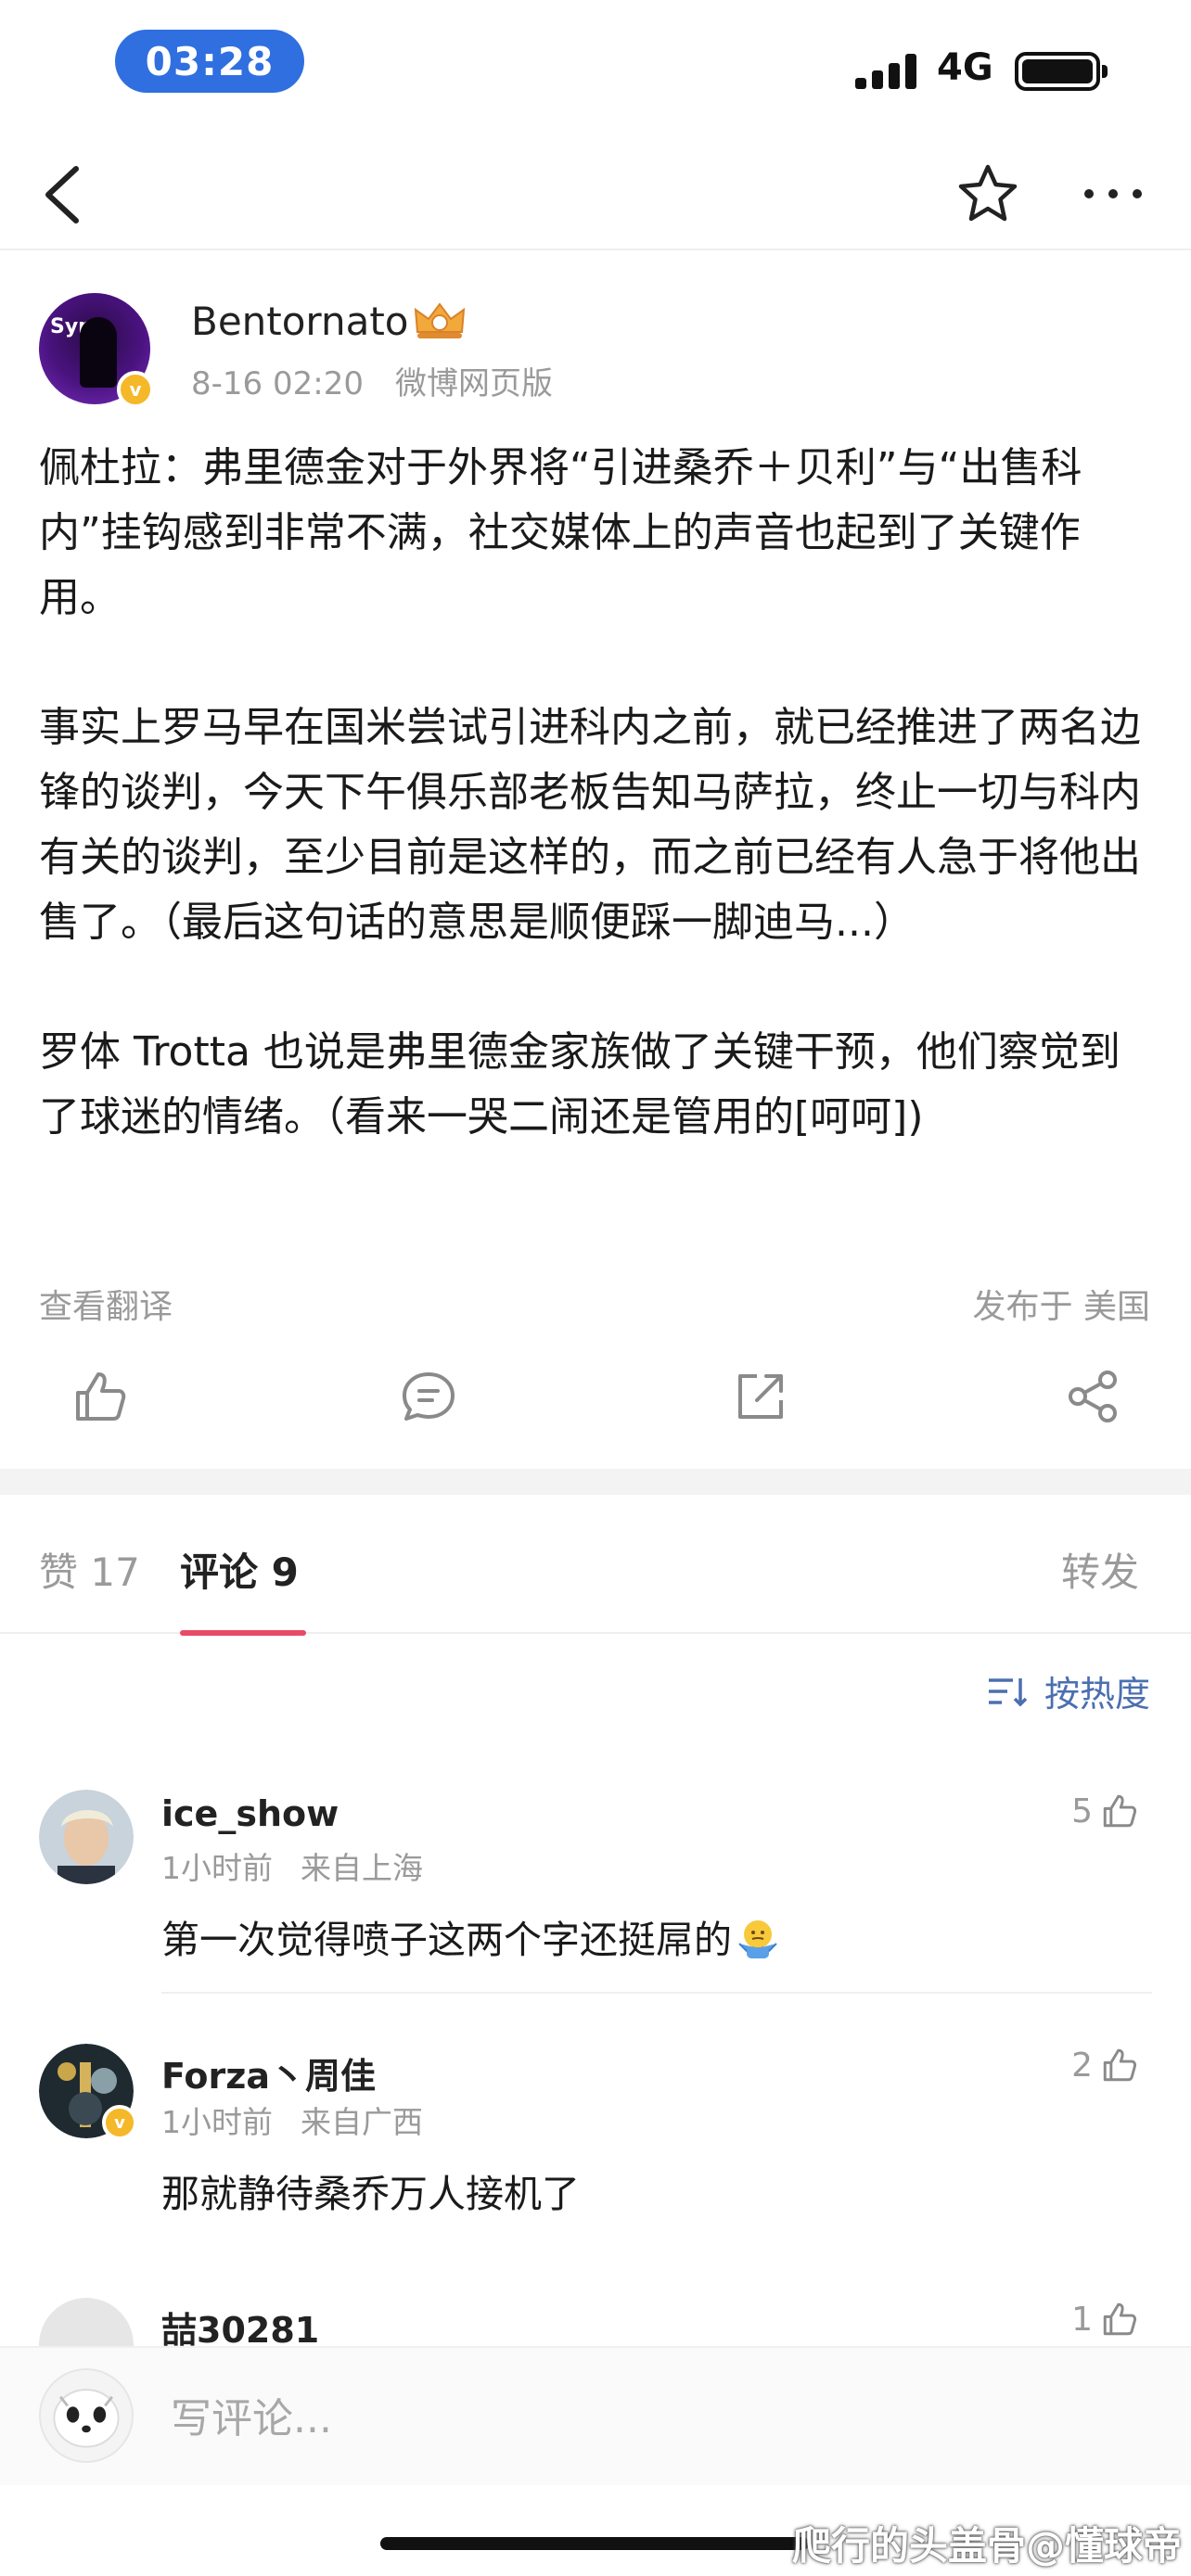 Image resolution: width=1191 pixels, height=2576 pixels. What do you see at coordinates (887, 71) in the screenshot?
I see `signal-icon` at bounding box center [887, 71].